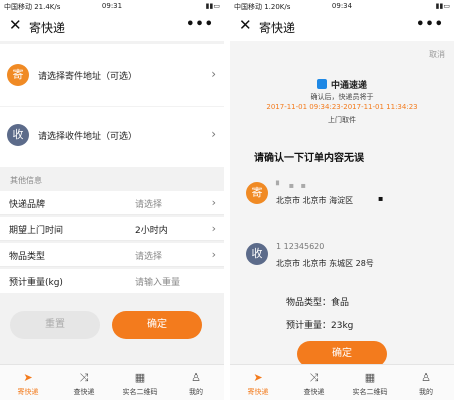 Image resolution: width=454 pixels, height=400 pixels. I want to click on confirm-button: 确定, so click(157, 325).